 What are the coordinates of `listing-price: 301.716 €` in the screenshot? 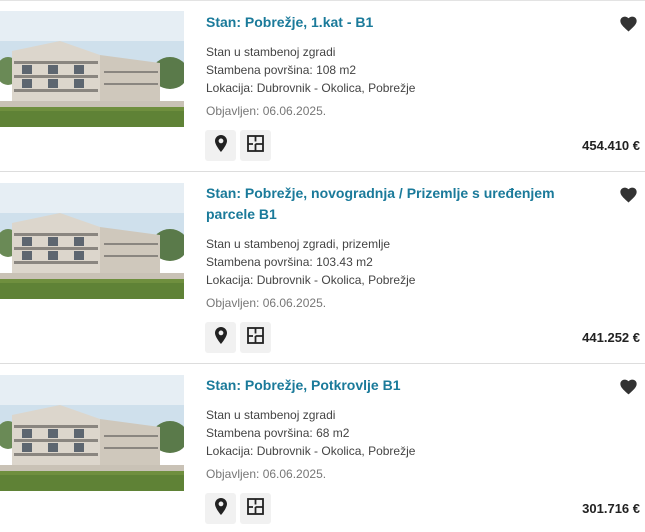 It's located at (611, 508).